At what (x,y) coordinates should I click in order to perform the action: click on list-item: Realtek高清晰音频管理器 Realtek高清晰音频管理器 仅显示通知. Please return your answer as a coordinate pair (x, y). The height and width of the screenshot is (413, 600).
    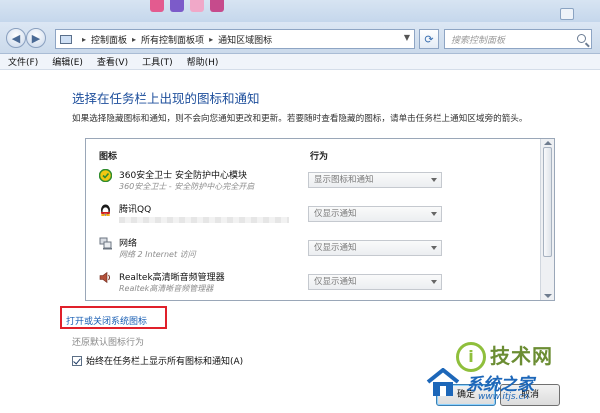
    Looking at the image, I should click on (314, 283).